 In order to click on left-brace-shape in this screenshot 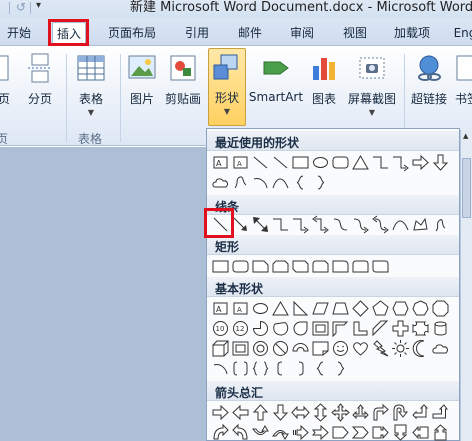, I will do `click(300, 182)`.